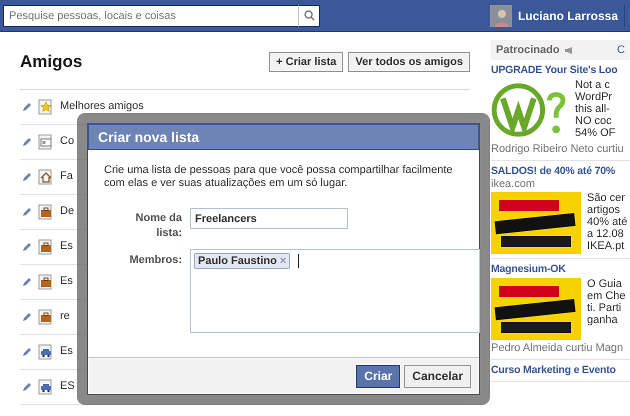  I want to click on user-name: Luciano Larrossa, so click(568, 15).